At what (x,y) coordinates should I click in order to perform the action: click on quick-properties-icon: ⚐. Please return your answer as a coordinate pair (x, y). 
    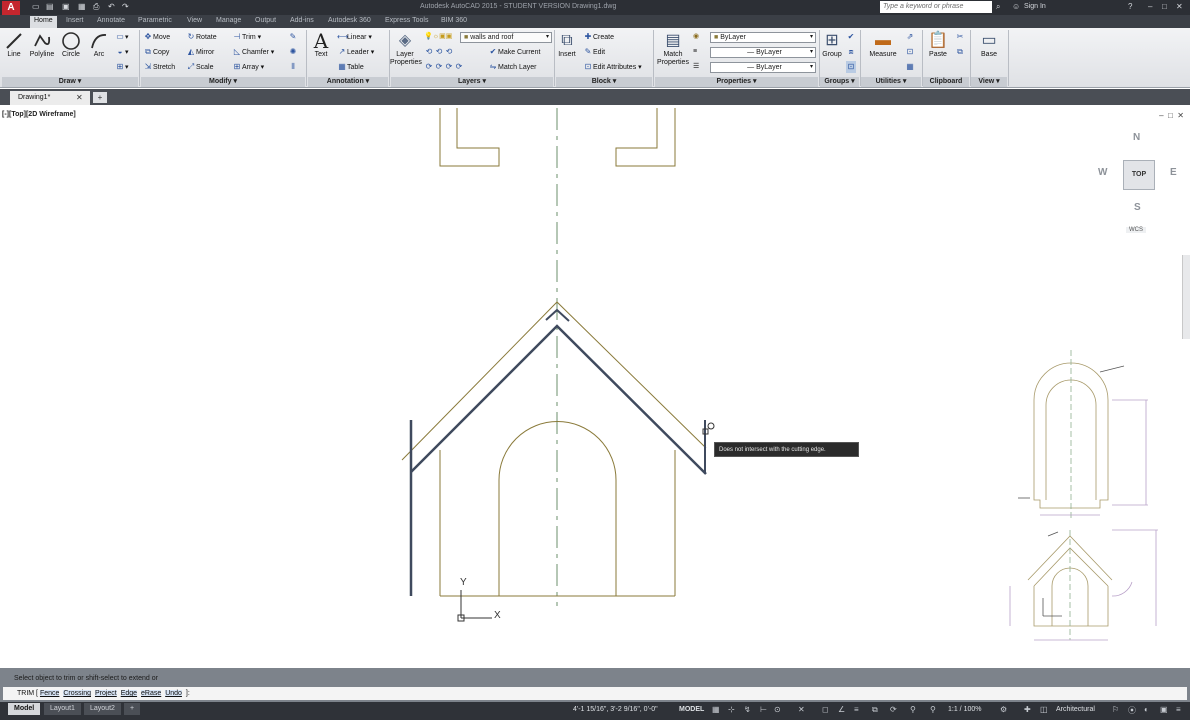
    Looking at the image, I should click on (1115, 709).